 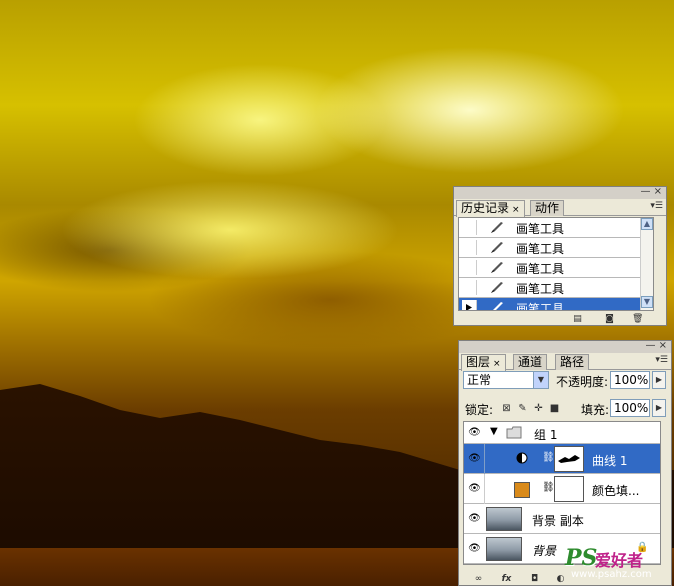 I want to click on tab-channels-label: 通道, so click(x=530, y=362).